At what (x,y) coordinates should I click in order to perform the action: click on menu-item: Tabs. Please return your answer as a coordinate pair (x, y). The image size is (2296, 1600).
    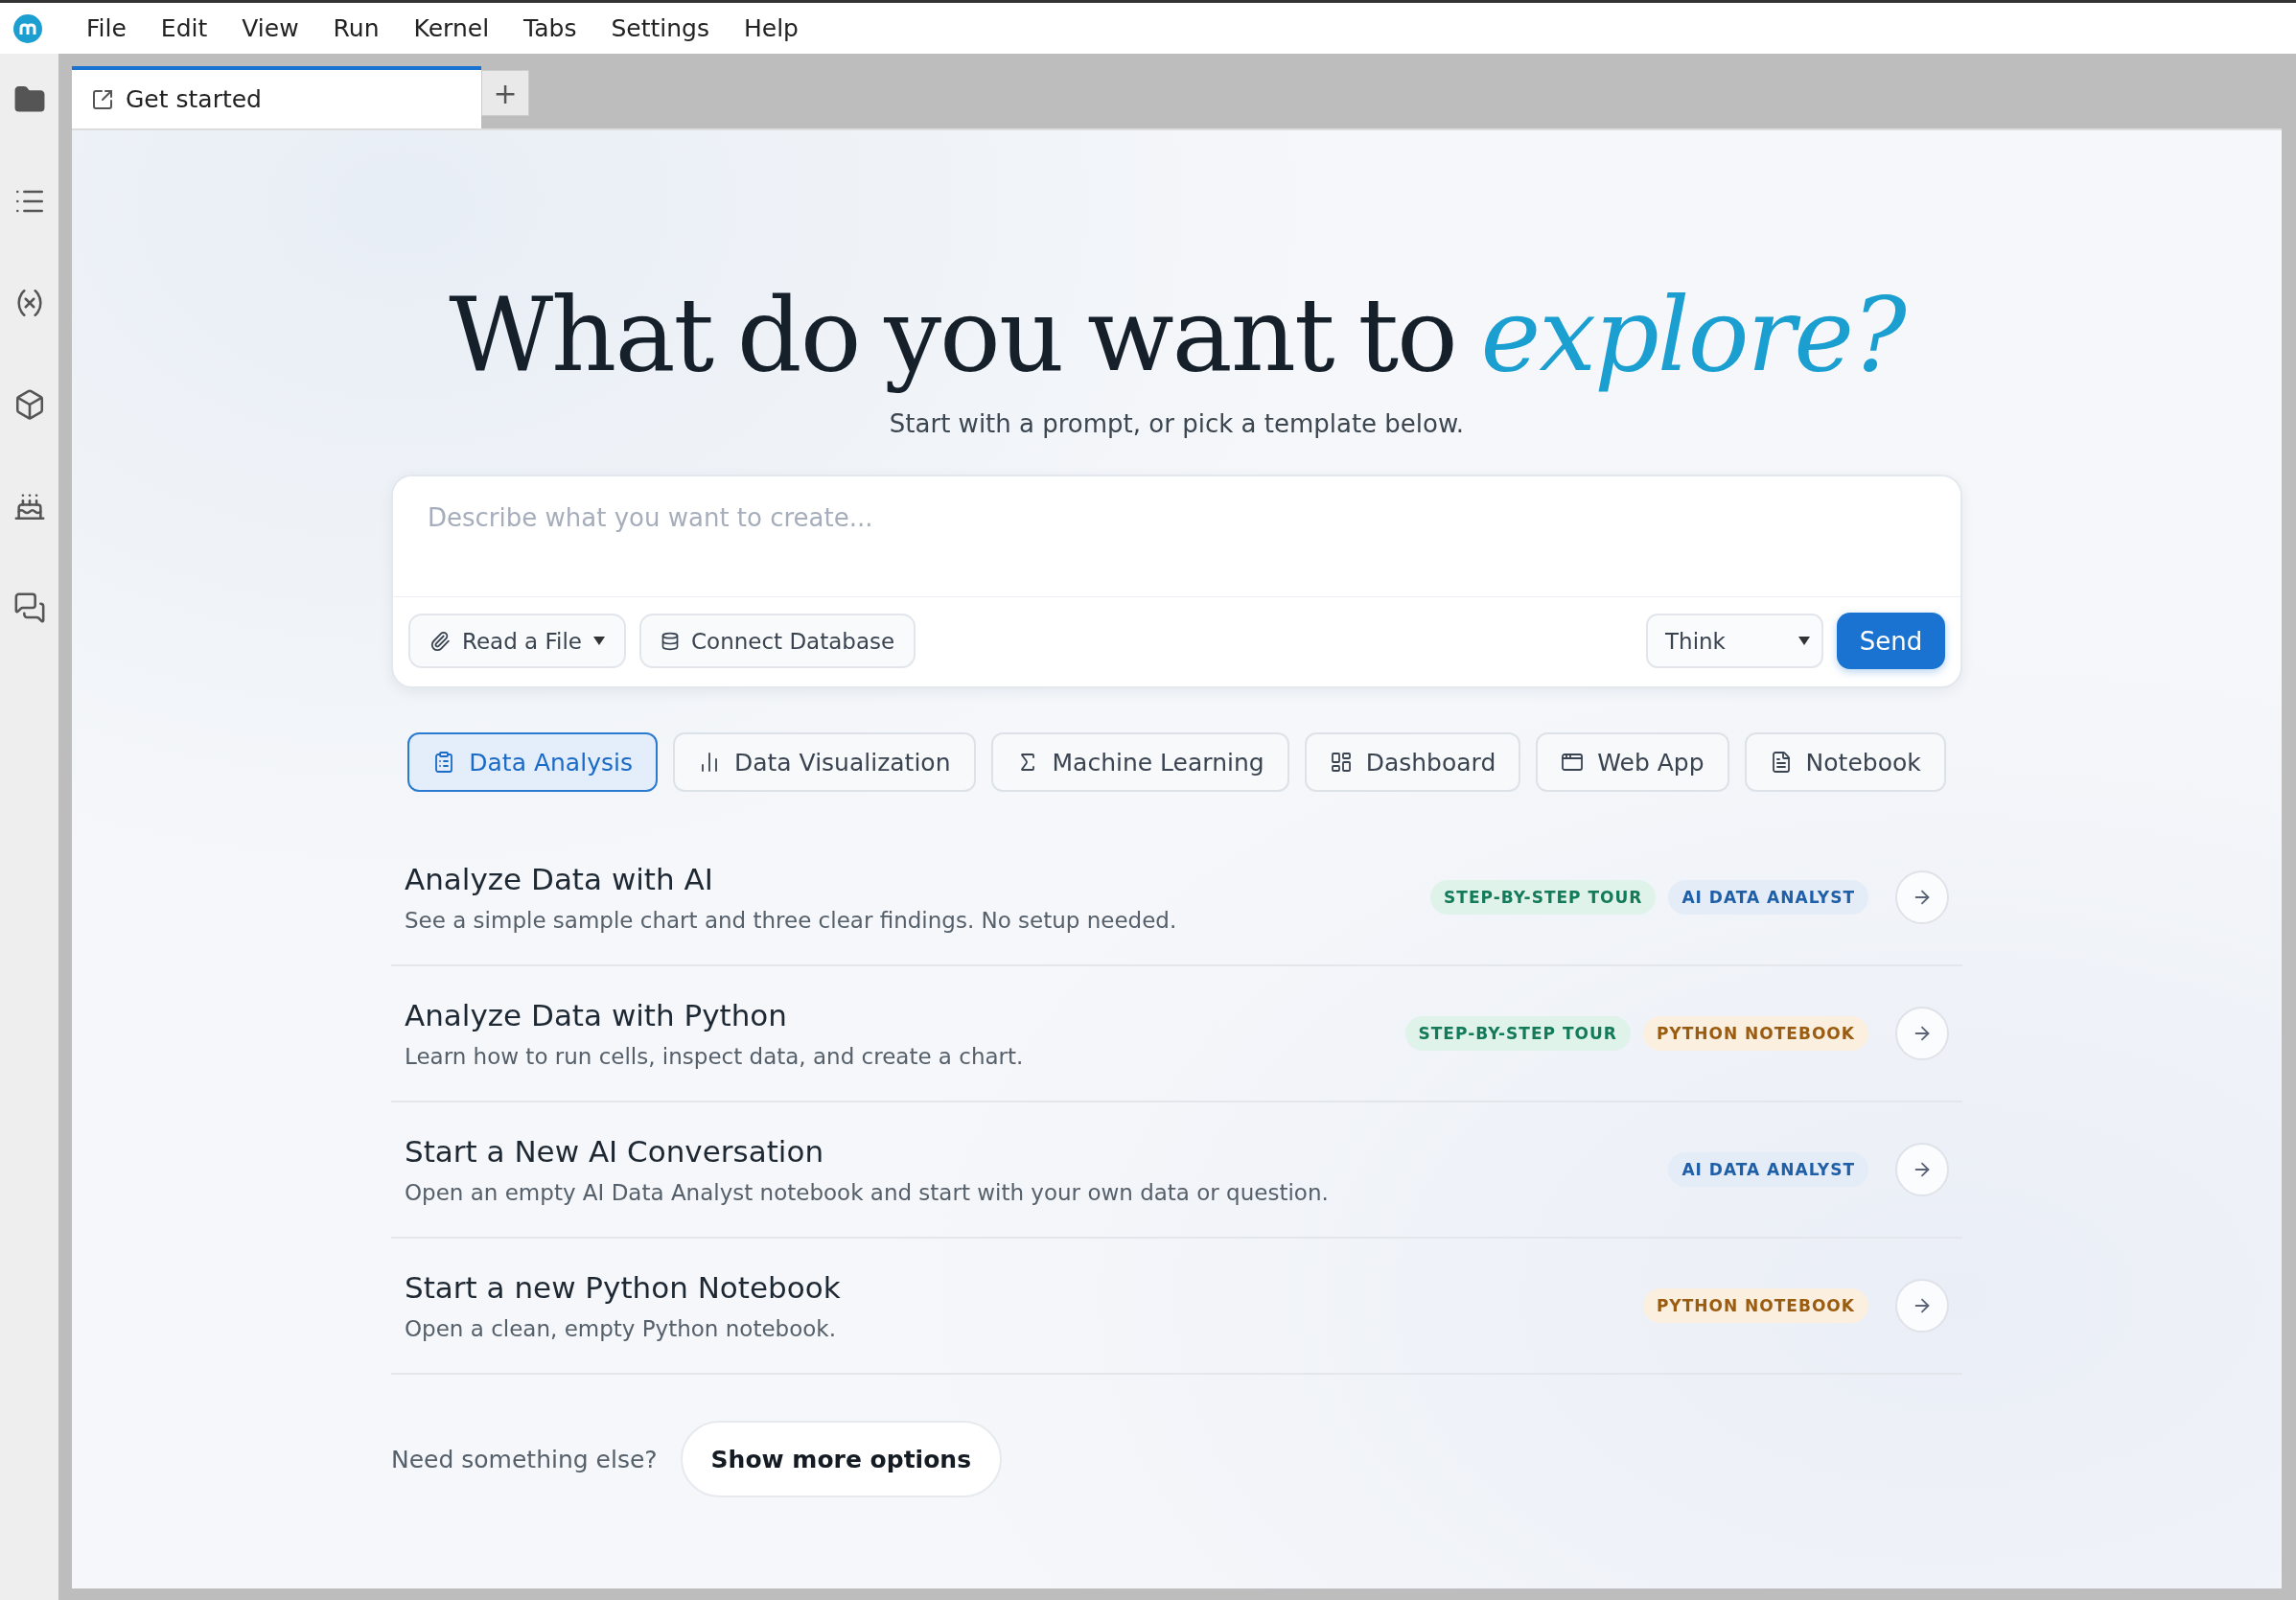
    Looking at the image, I should click on (550, 28).